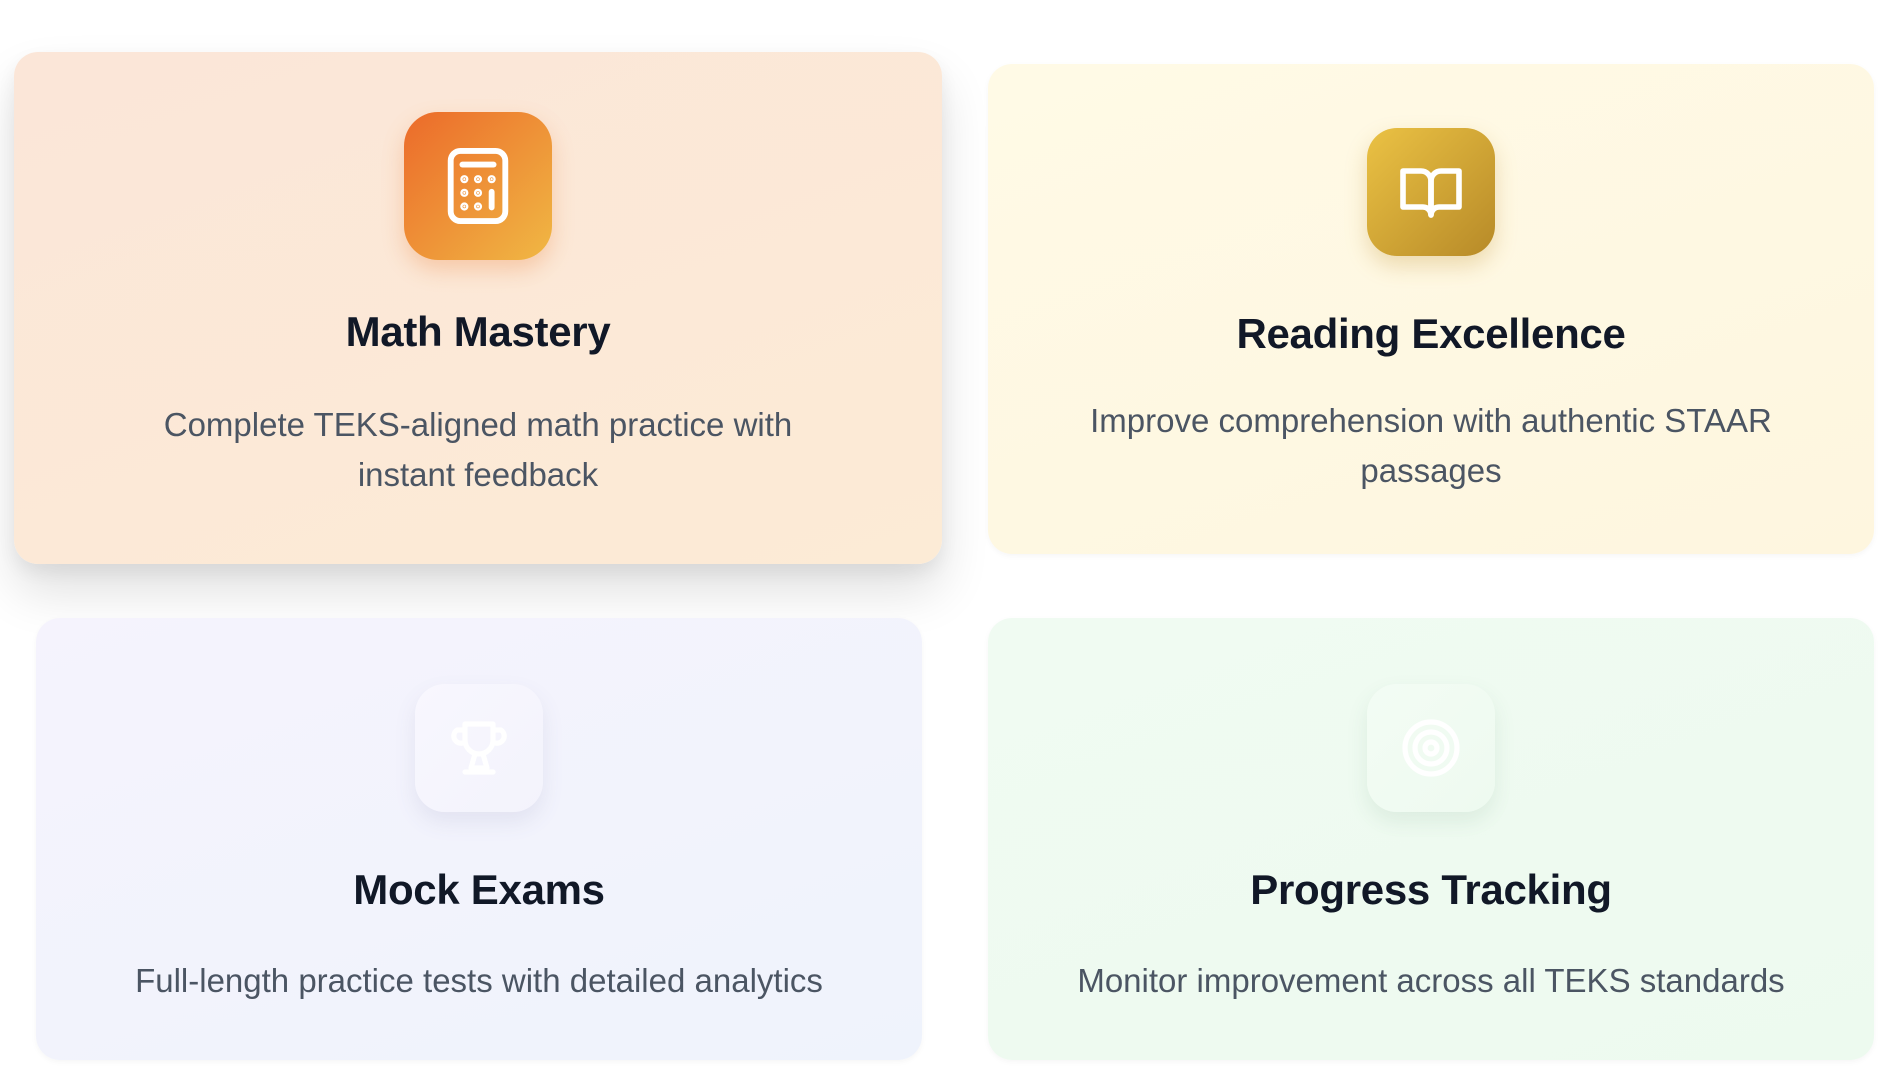 The height and width of the screenshot is (1086, 1898). What do you see at coordinates (478, 331) in the screenshot?
I see `card-title: Math Mastery` at bounding box center [478, 331].